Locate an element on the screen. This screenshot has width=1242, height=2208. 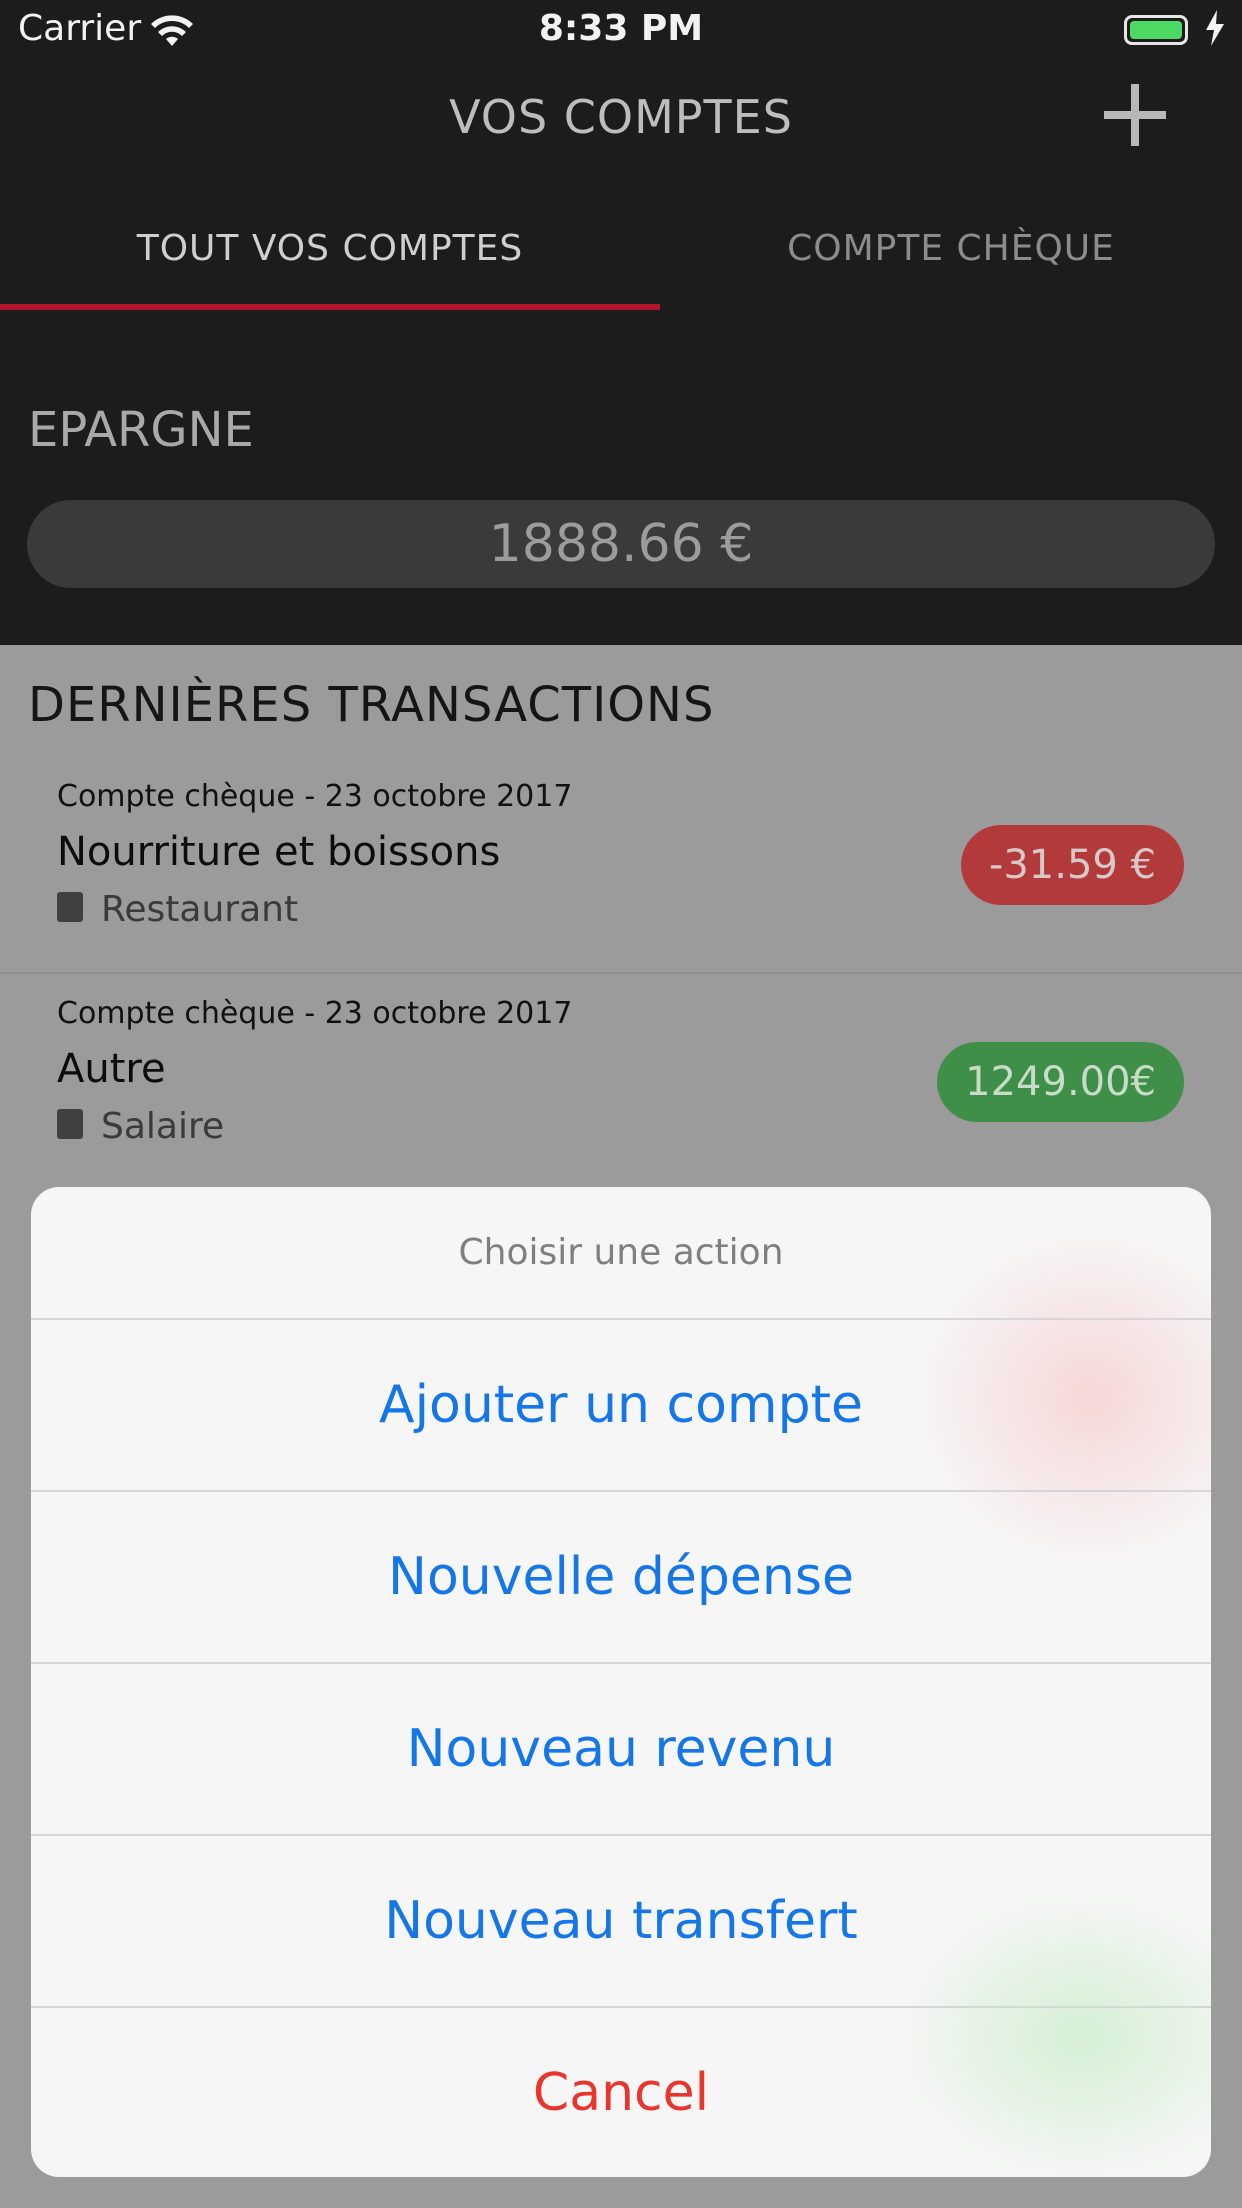
transaction-category: Salaire is located at coordinates (140, 1126).